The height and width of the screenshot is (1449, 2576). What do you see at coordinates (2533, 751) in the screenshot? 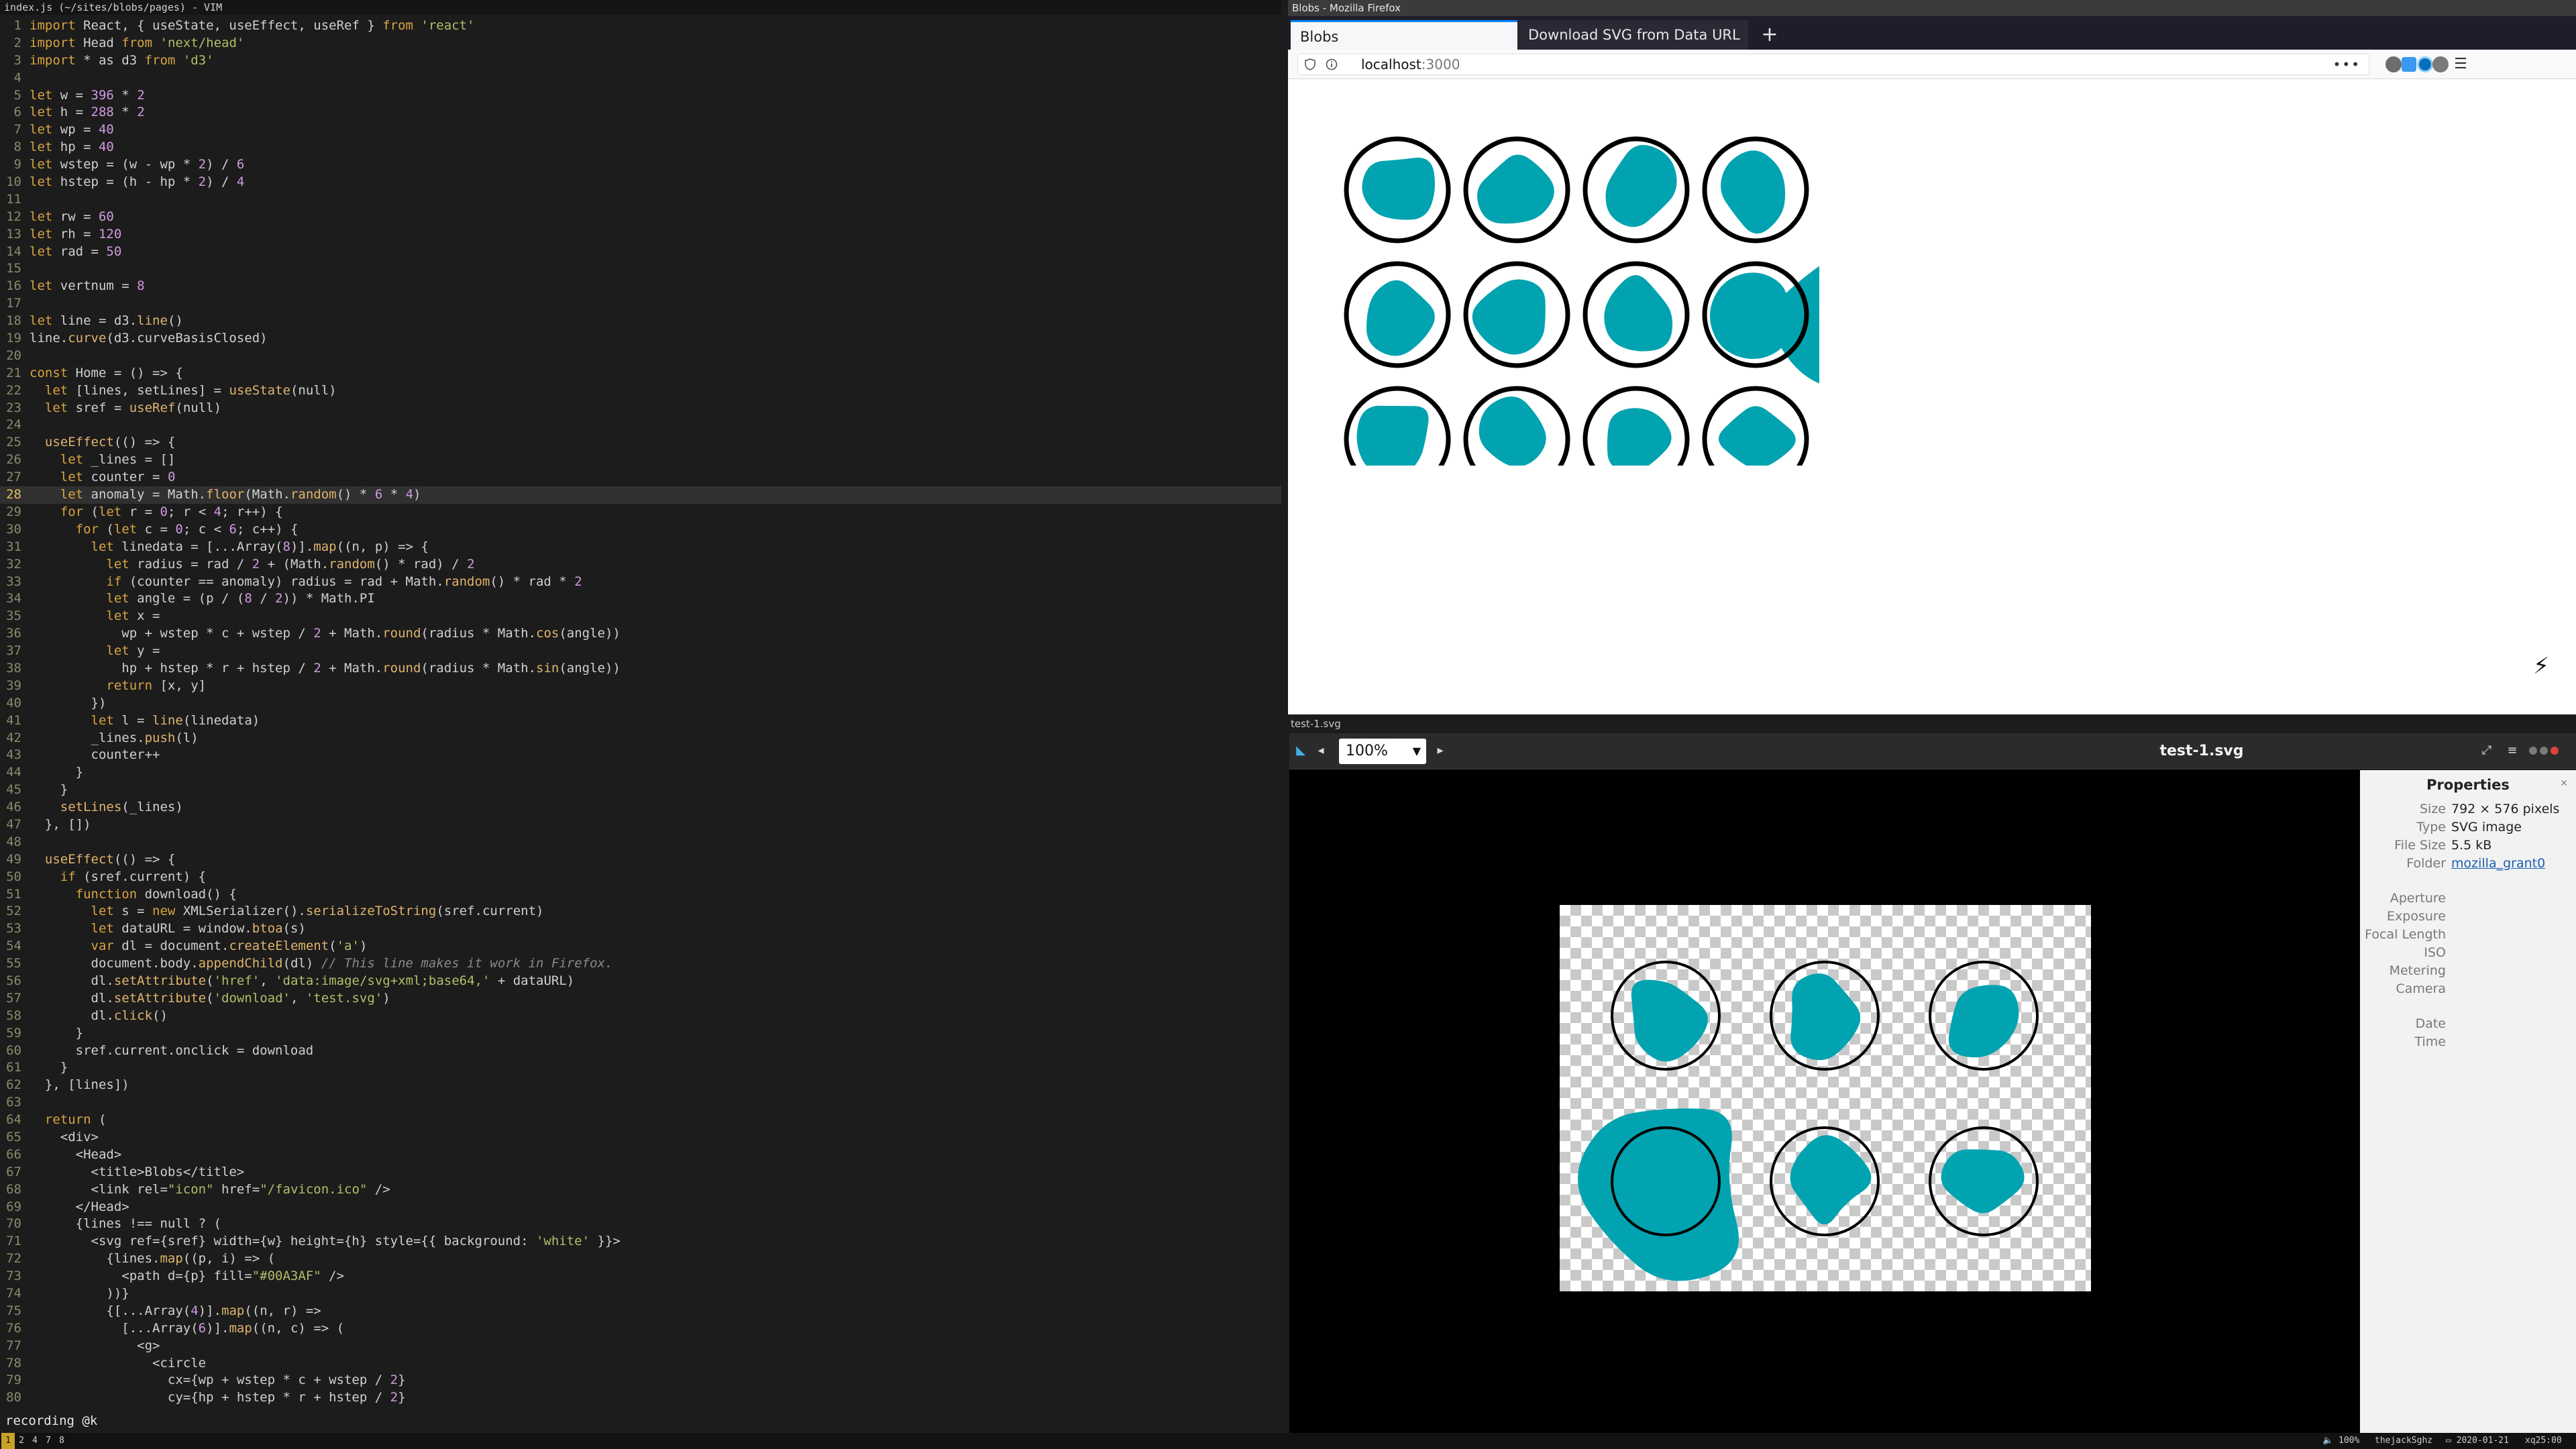
I see `minimize-icon` at bounding box center [2533, 751].